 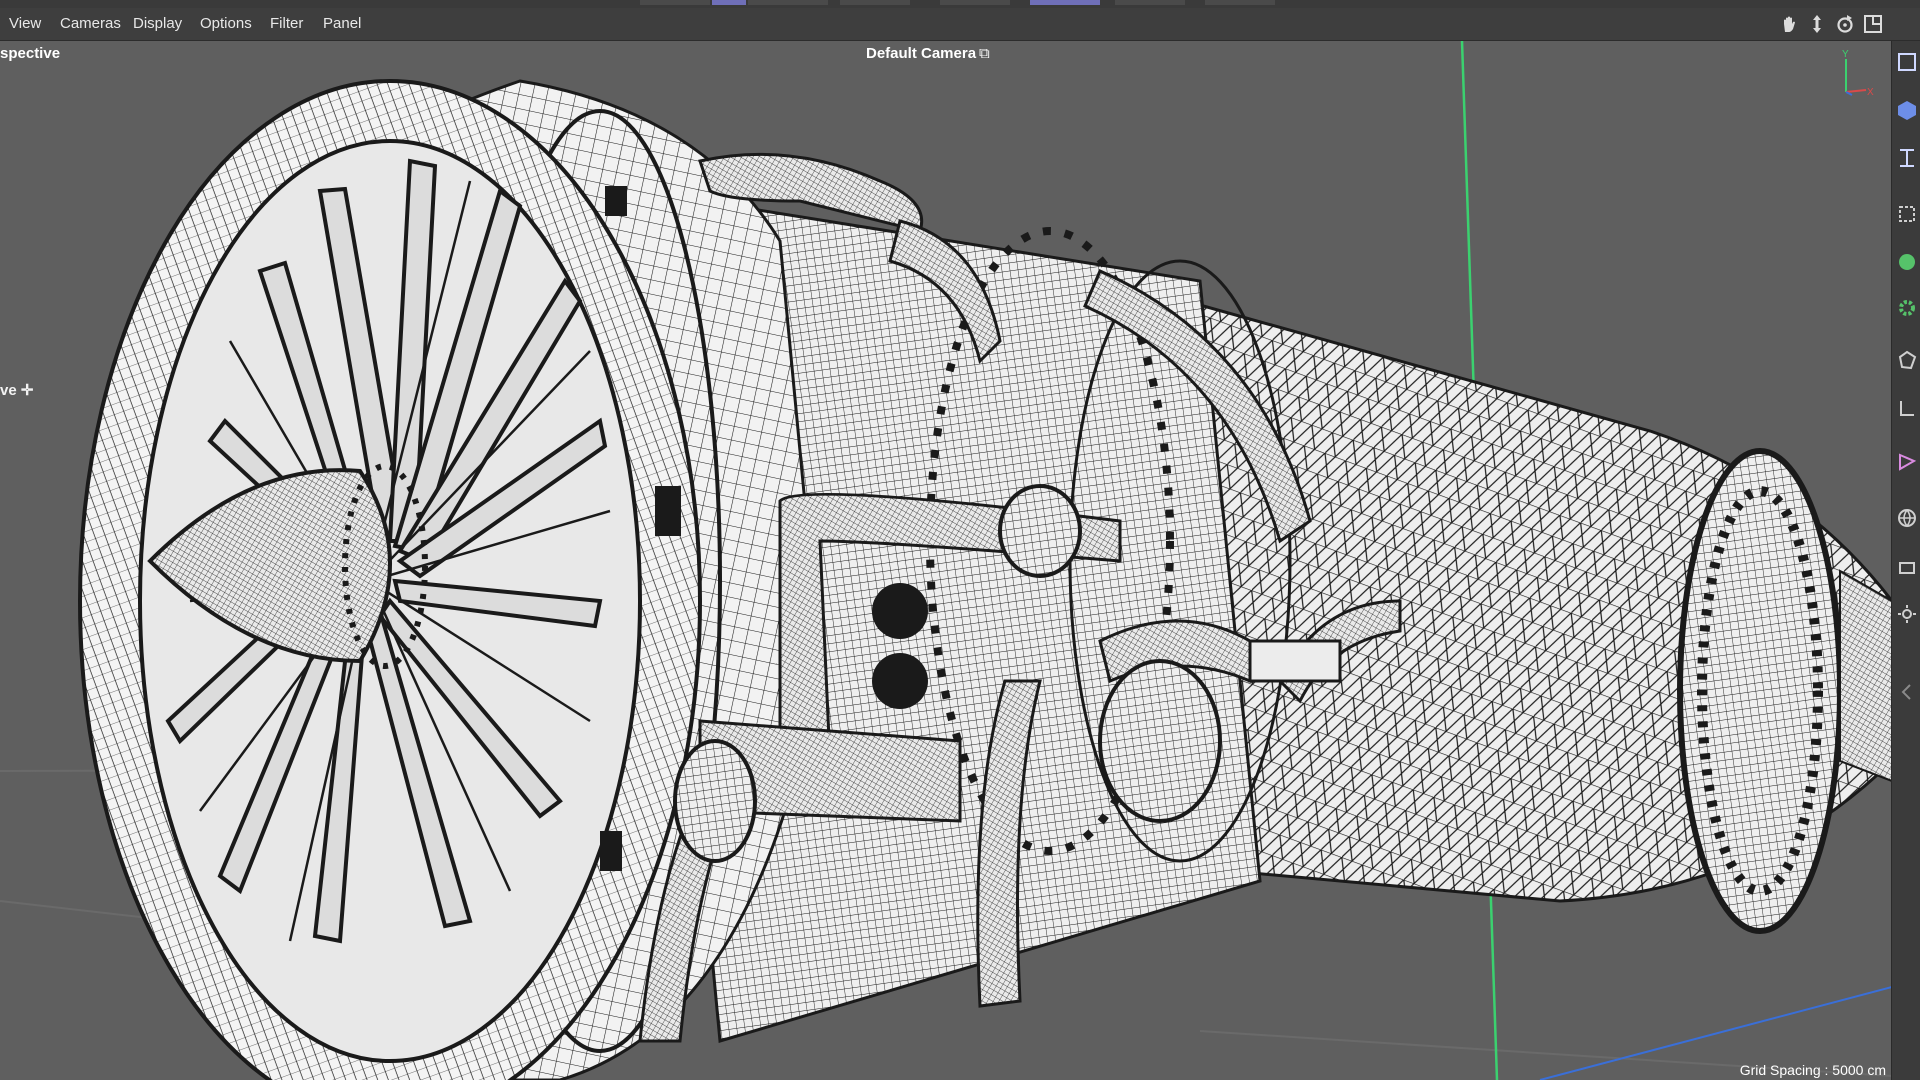 What do you see at coordinates (1907, 214) in the screenshot?
I see `select-icon` at bounding box center [1907, 214].